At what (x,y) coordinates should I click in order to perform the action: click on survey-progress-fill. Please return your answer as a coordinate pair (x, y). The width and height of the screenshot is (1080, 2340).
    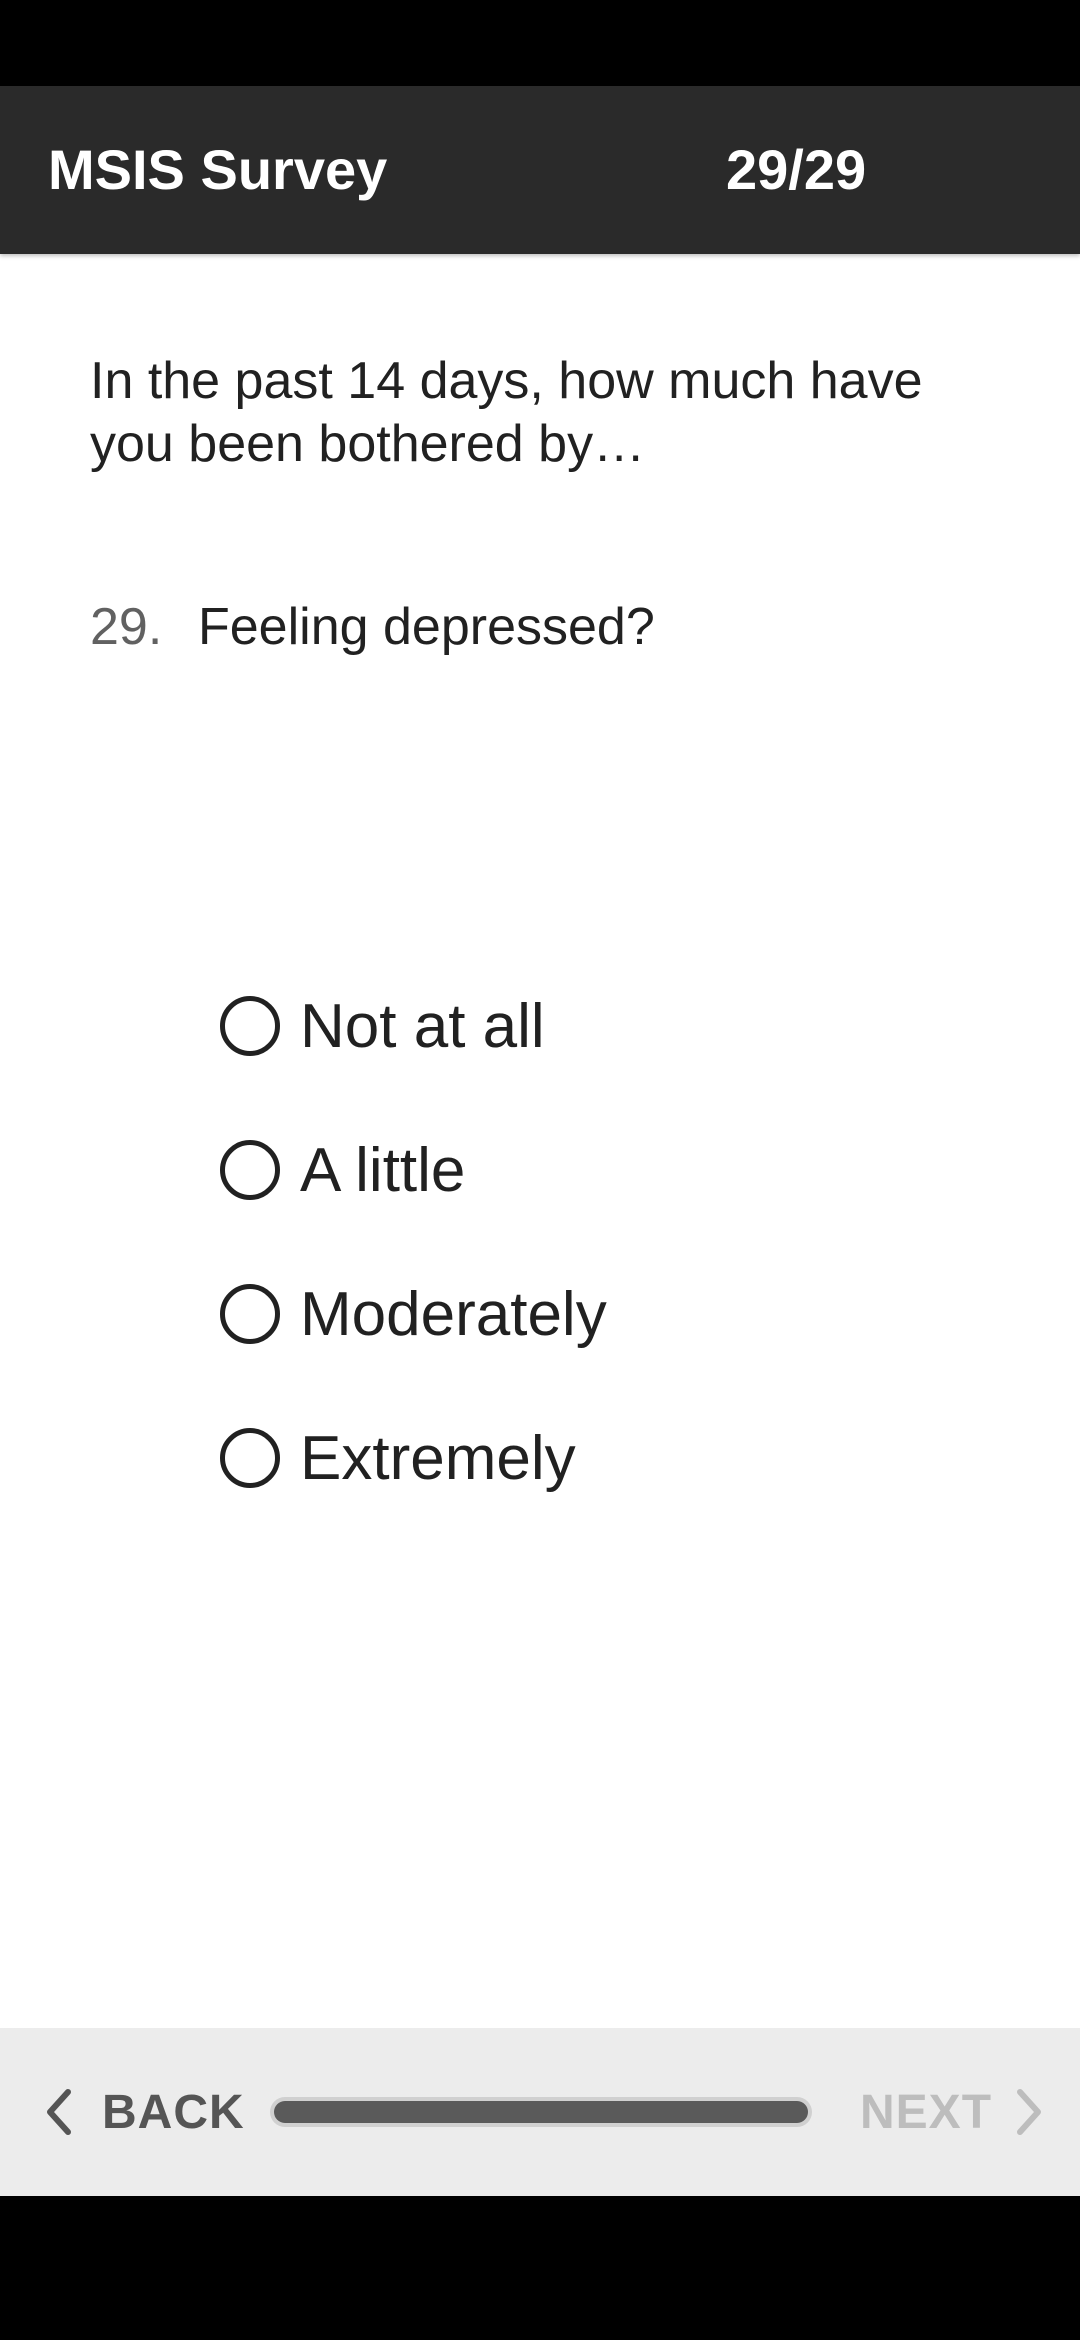
    Looking at the image, I should click on (541, 2112).